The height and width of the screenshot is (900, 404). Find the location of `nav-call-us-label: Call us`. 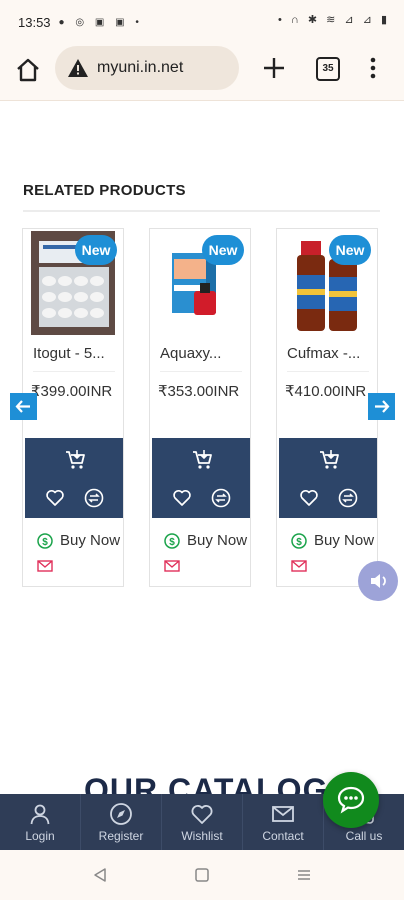

nav-call-us-label: Call us is located at coordinates (364, 836).